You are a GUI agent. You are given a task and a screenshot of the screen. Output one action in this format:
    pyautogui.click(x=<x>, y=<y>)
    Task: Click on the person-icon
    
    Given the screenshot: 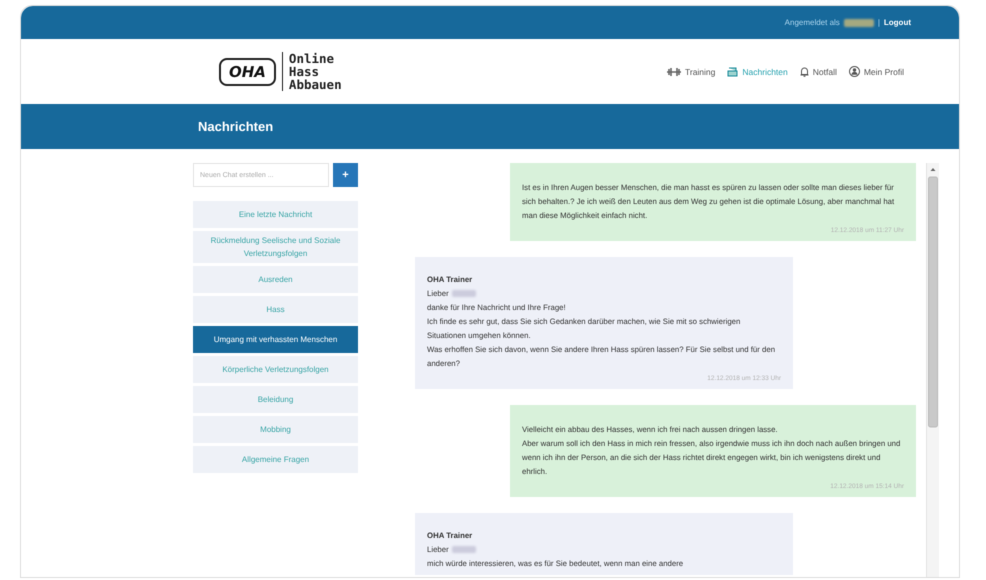 What is the action you would take?
    pyautogui.click(x=854, y=71)
    